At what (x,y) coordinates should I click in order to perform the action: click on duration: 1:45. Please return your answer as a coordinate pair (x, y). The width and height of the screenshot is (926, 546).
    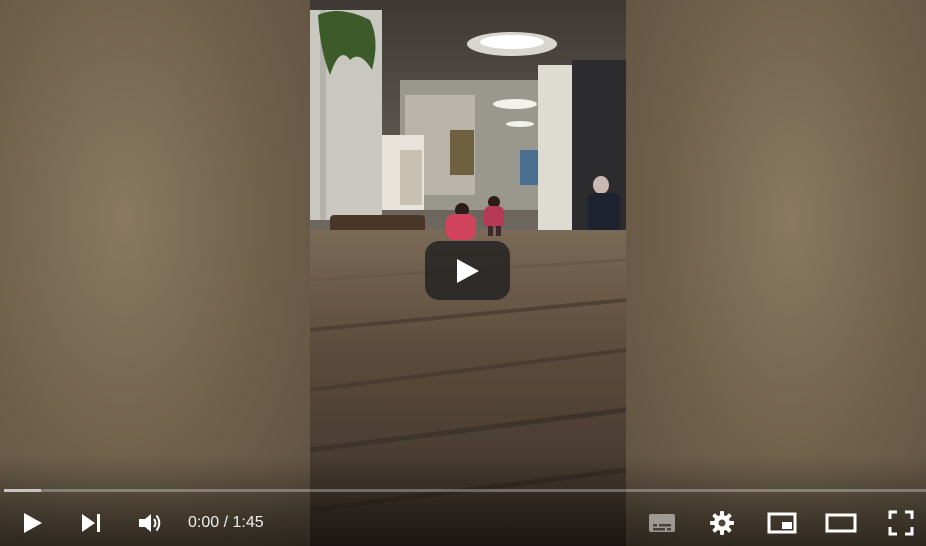
    Looking at the image, I should click on (248, 522).